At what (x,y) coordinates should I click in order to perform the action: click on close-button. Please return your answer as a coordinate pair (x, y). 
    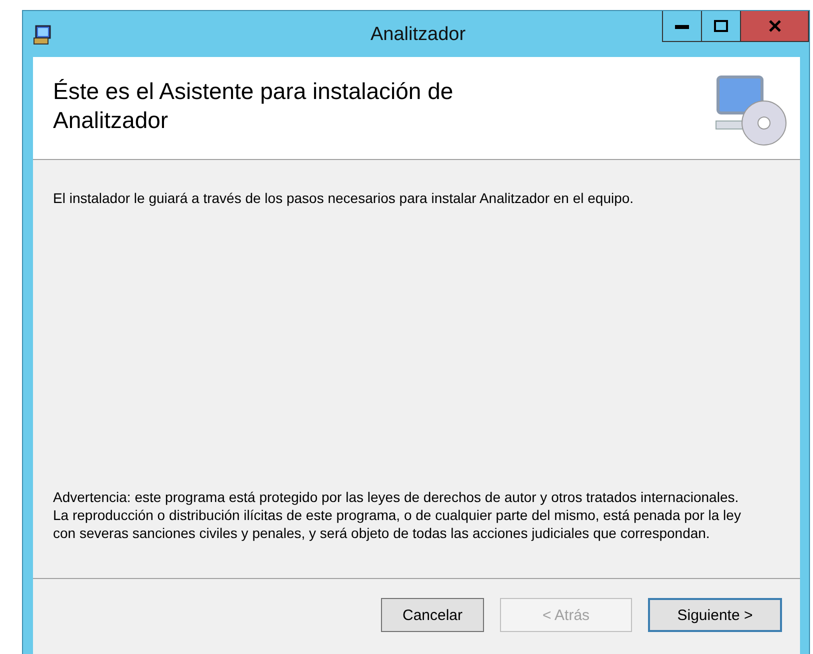
    Looking at the image, I should click on (774, 26).